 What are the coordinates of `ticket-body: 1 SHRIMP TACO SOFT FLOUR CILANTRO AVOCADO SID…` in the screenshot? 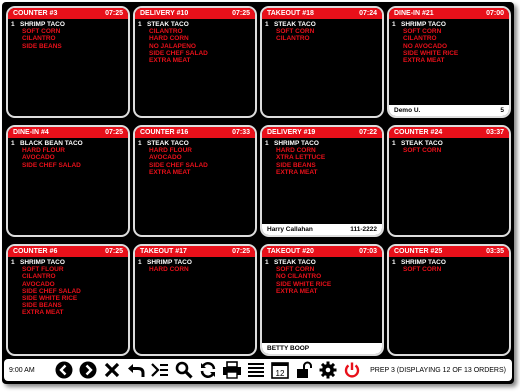 It's located at (68, 288).